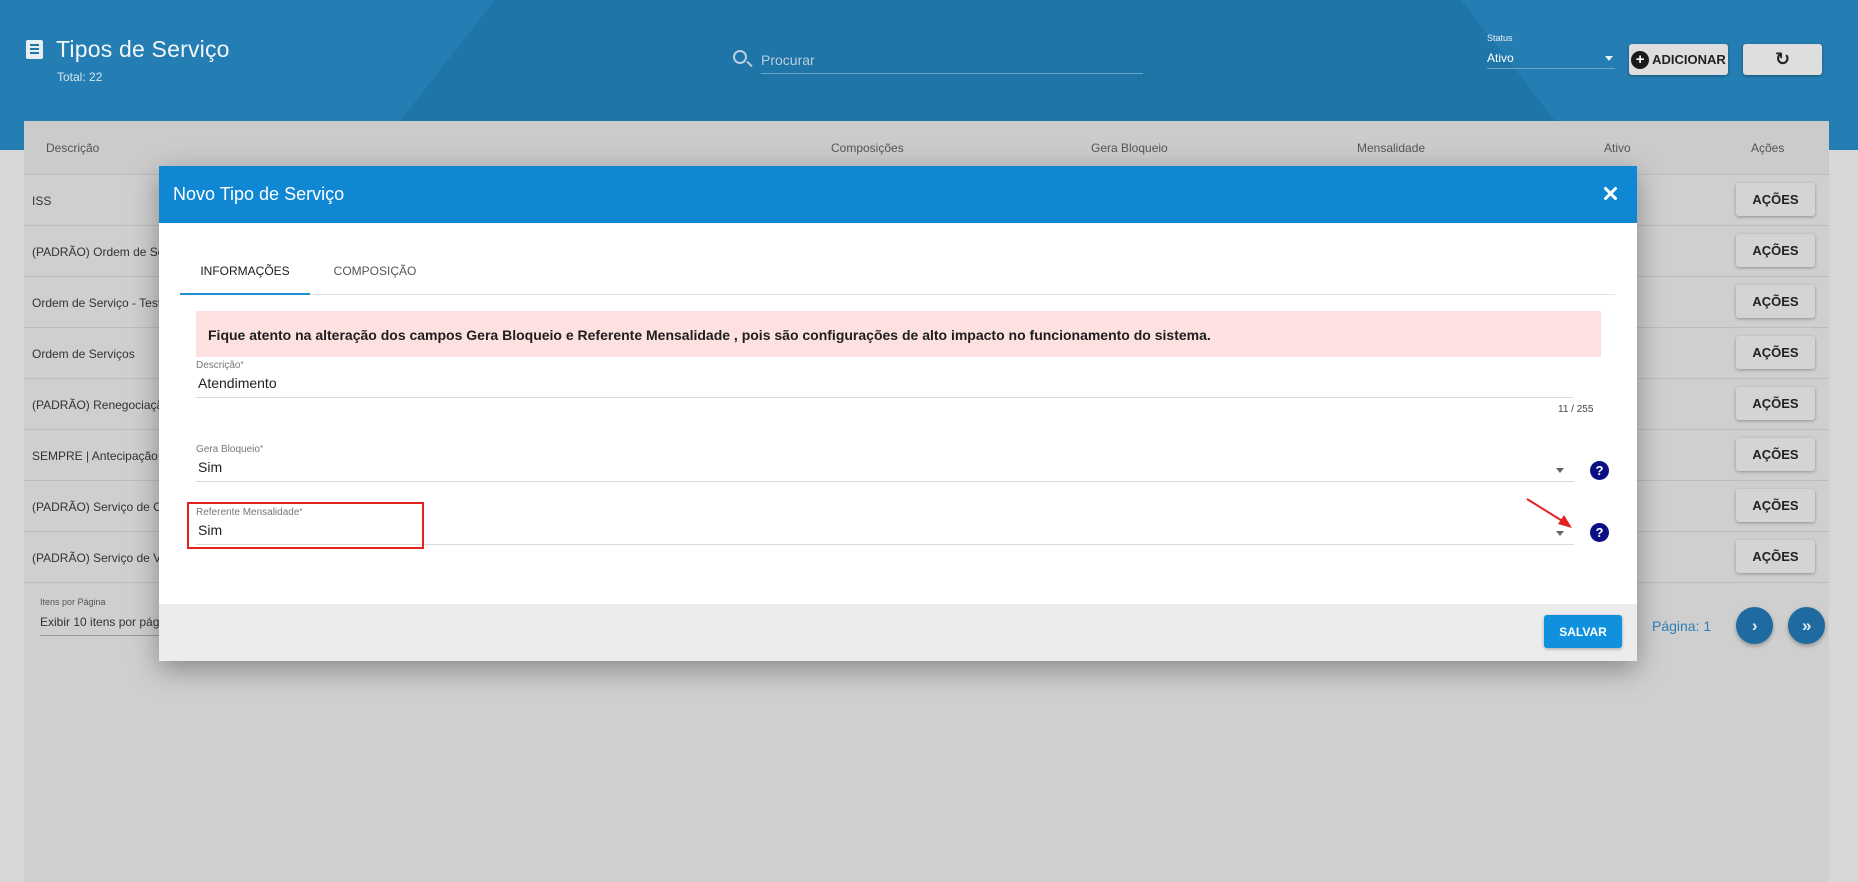 This screenshot has height=882, width=1858. I want to click on refresh-button: ↻, so click(1782, 59).